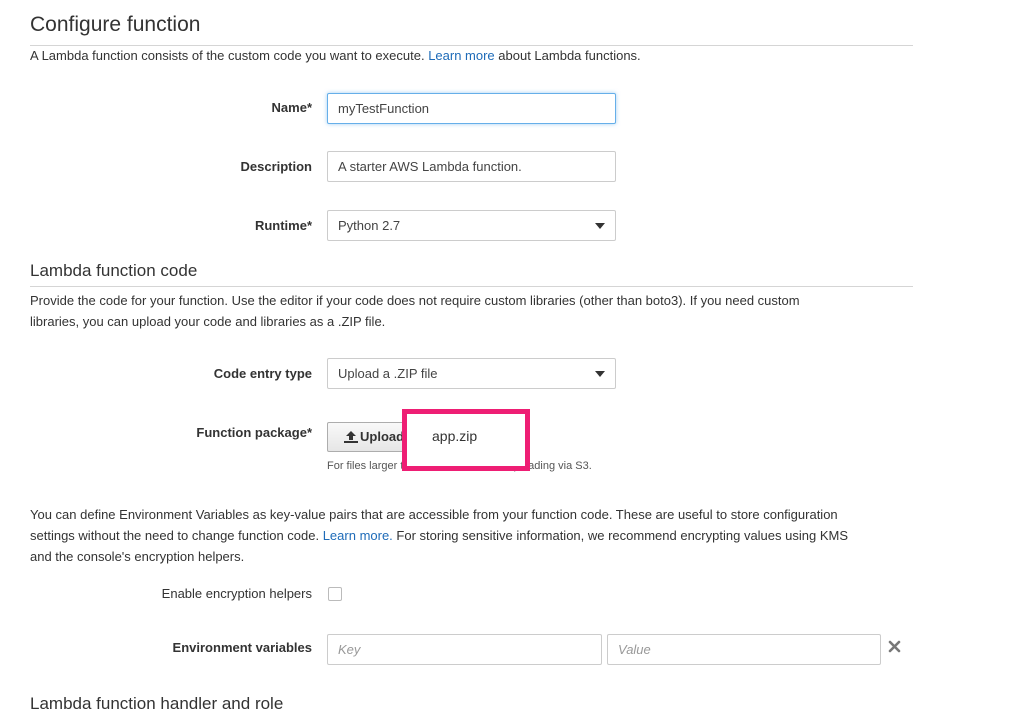 Image resolution: width=1024 pixels, height=716 pixels. What do you see at coordinates (471, 108) in the screenshot?
I see `name-input` at bounding box center [471, 108].